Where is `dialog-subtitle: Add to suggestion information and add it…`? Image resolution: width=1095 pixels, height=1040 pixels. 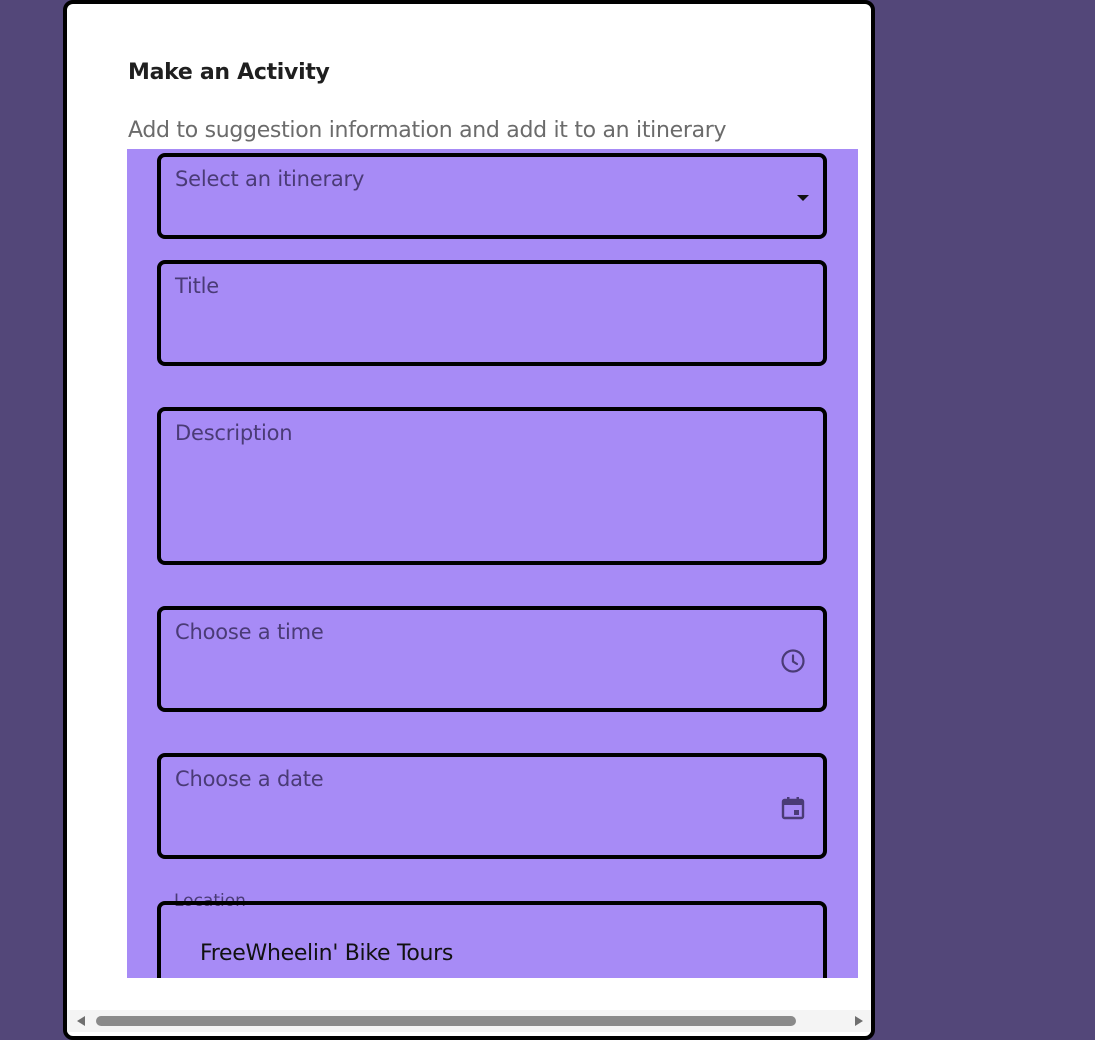
dialog-subtitle: Add to suggestion information and add it… is located at coordinates (427, 130).